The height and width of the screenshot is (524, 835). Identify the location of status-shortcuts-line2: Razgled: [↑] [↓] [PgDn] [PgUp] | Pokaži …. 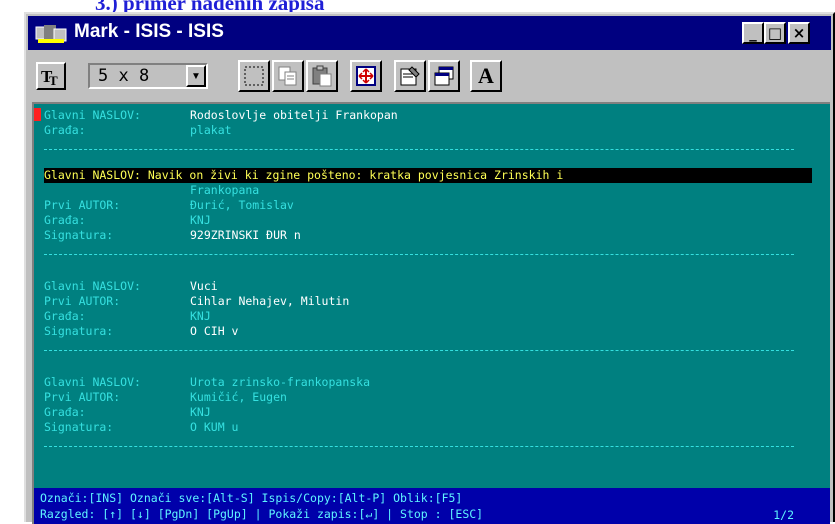
(262, 514).